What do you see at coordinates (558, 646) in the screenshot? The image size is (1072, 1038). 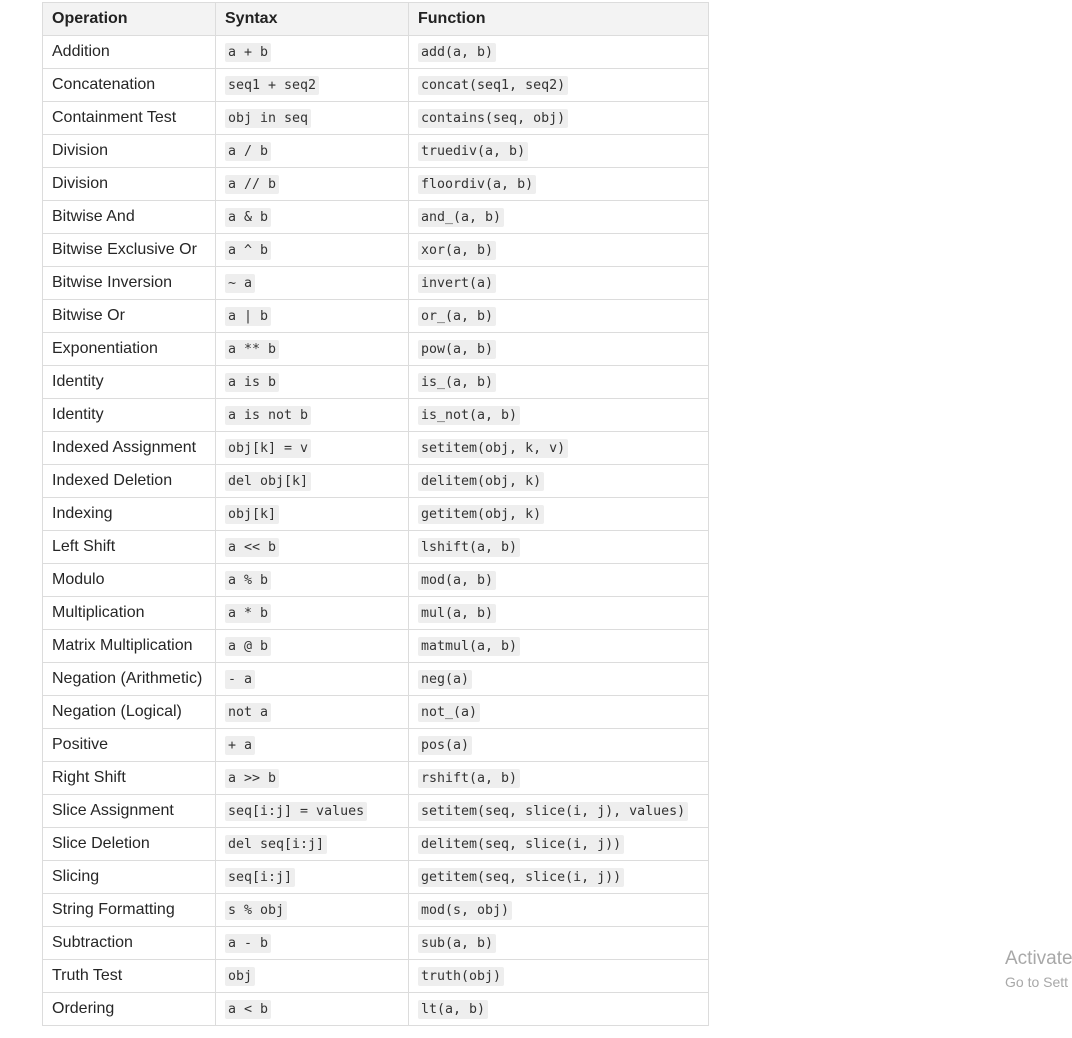 I see `function-cell: matmul(a, b)` at bounding box center [558, 646].